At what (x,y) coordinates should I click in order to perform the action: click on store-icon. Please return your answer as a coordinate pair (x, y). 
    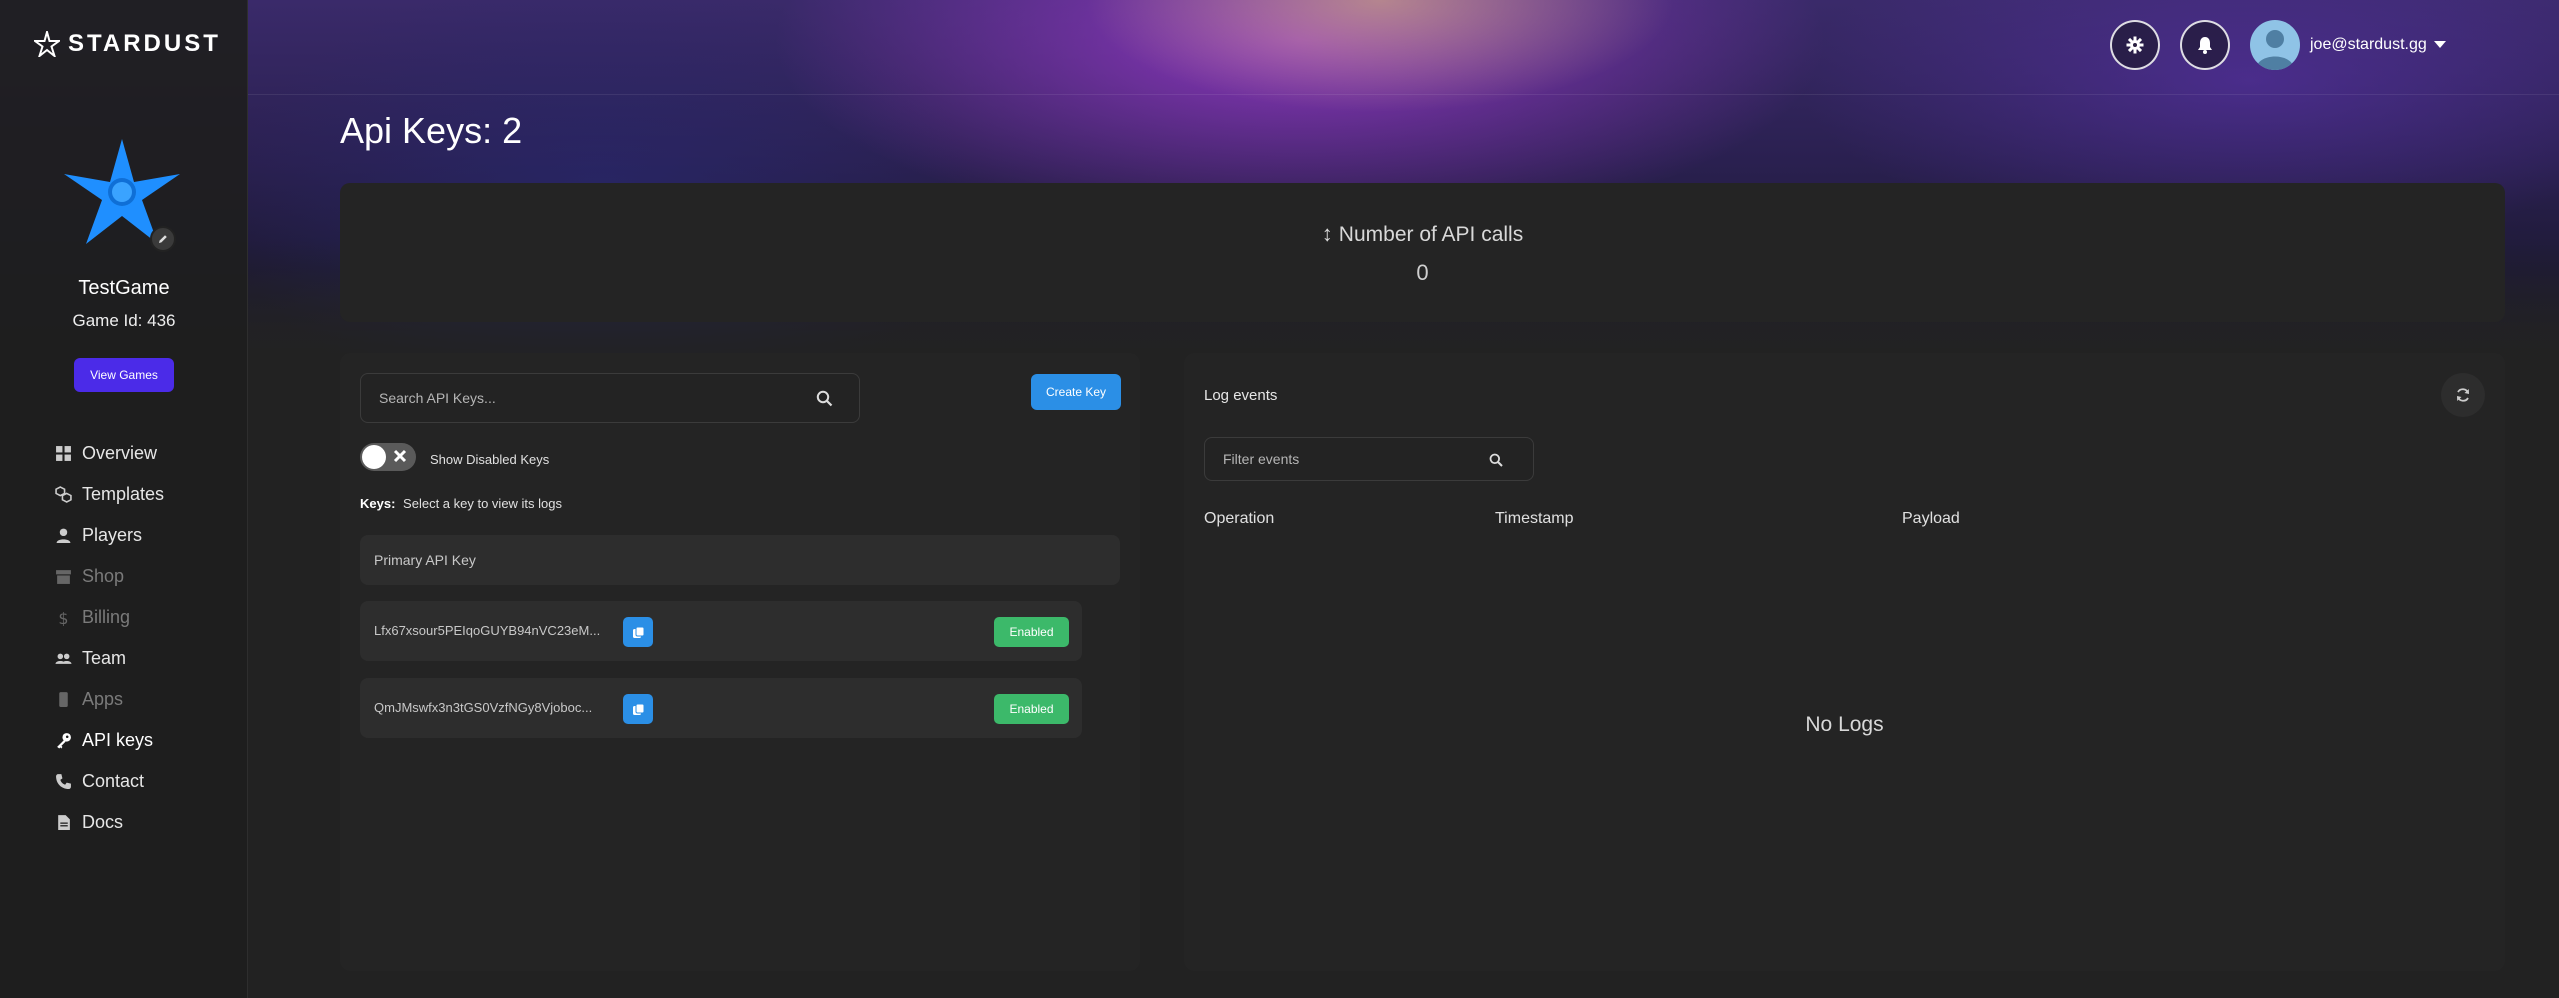
    Looking at the image, I should click on (63, 577).